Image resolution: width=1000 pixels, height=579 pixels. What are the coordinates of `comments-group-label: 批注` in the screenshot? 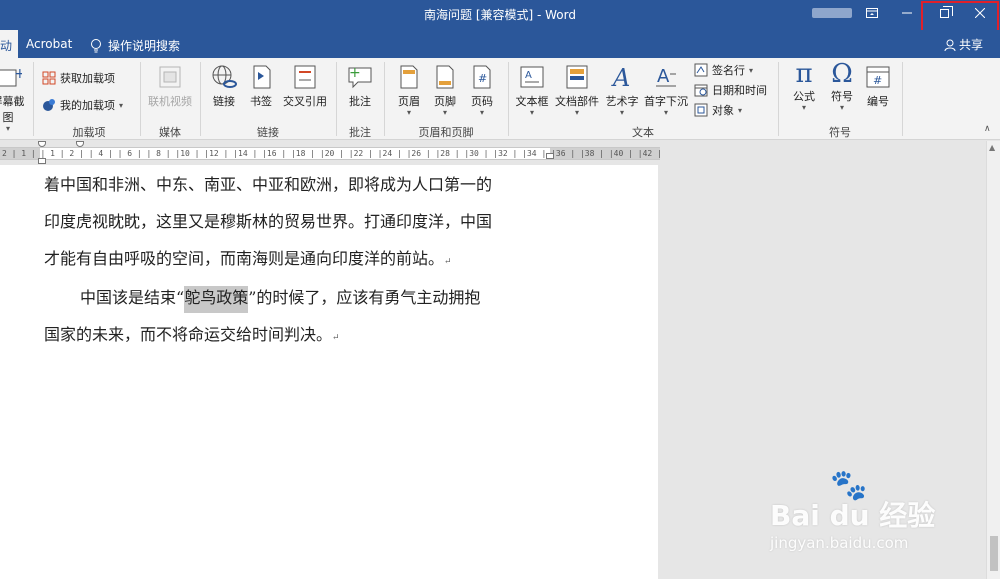 It's located at (360, 132).